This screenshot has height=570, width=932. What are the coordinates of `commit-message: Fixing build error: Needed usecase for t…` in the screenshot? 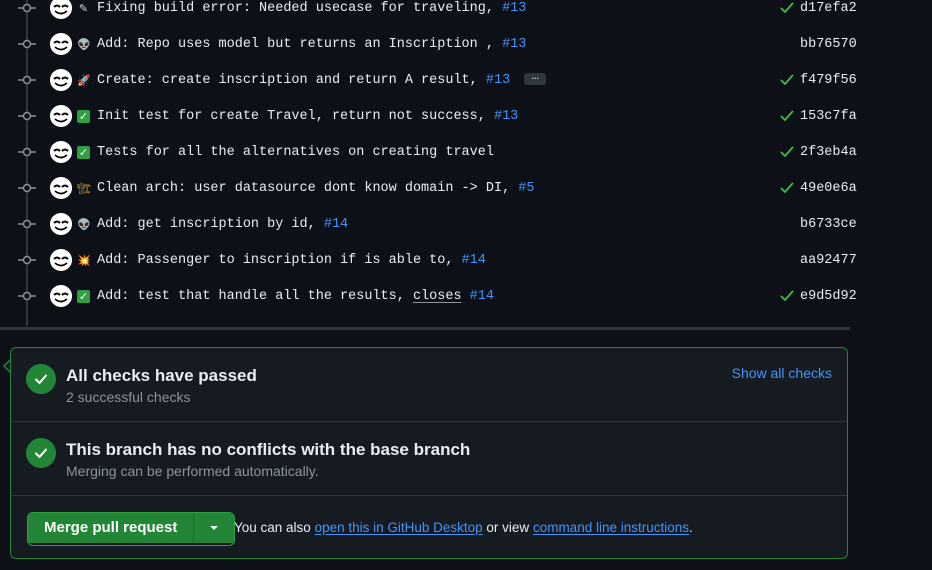 It's located at (311, 8).